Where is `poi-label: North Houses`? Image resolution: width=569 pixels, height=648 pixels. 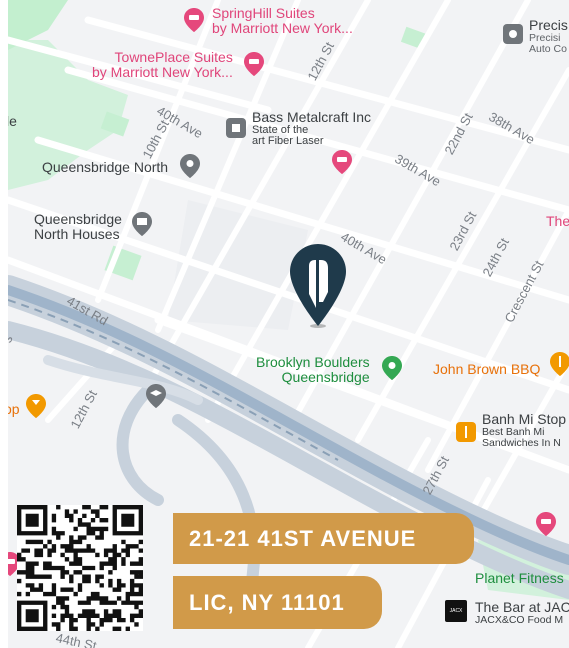 poi-label: North Houses is located at coordinates (77, 233).